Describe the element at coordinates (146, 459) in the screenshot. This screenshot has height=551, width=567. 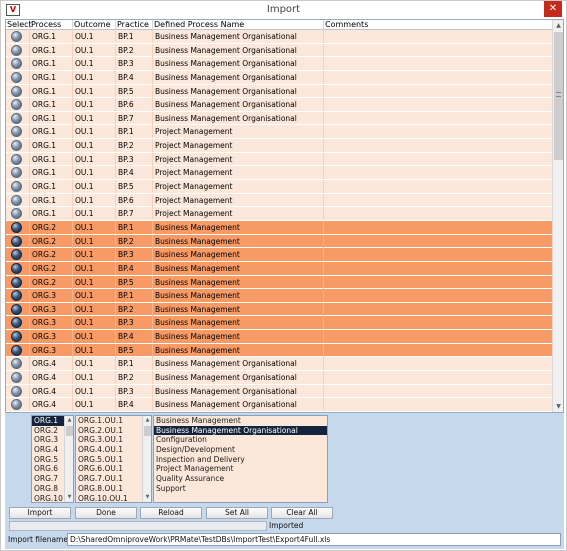
I see `outcome-list-scrollbar: ▲ ▼` at that location.